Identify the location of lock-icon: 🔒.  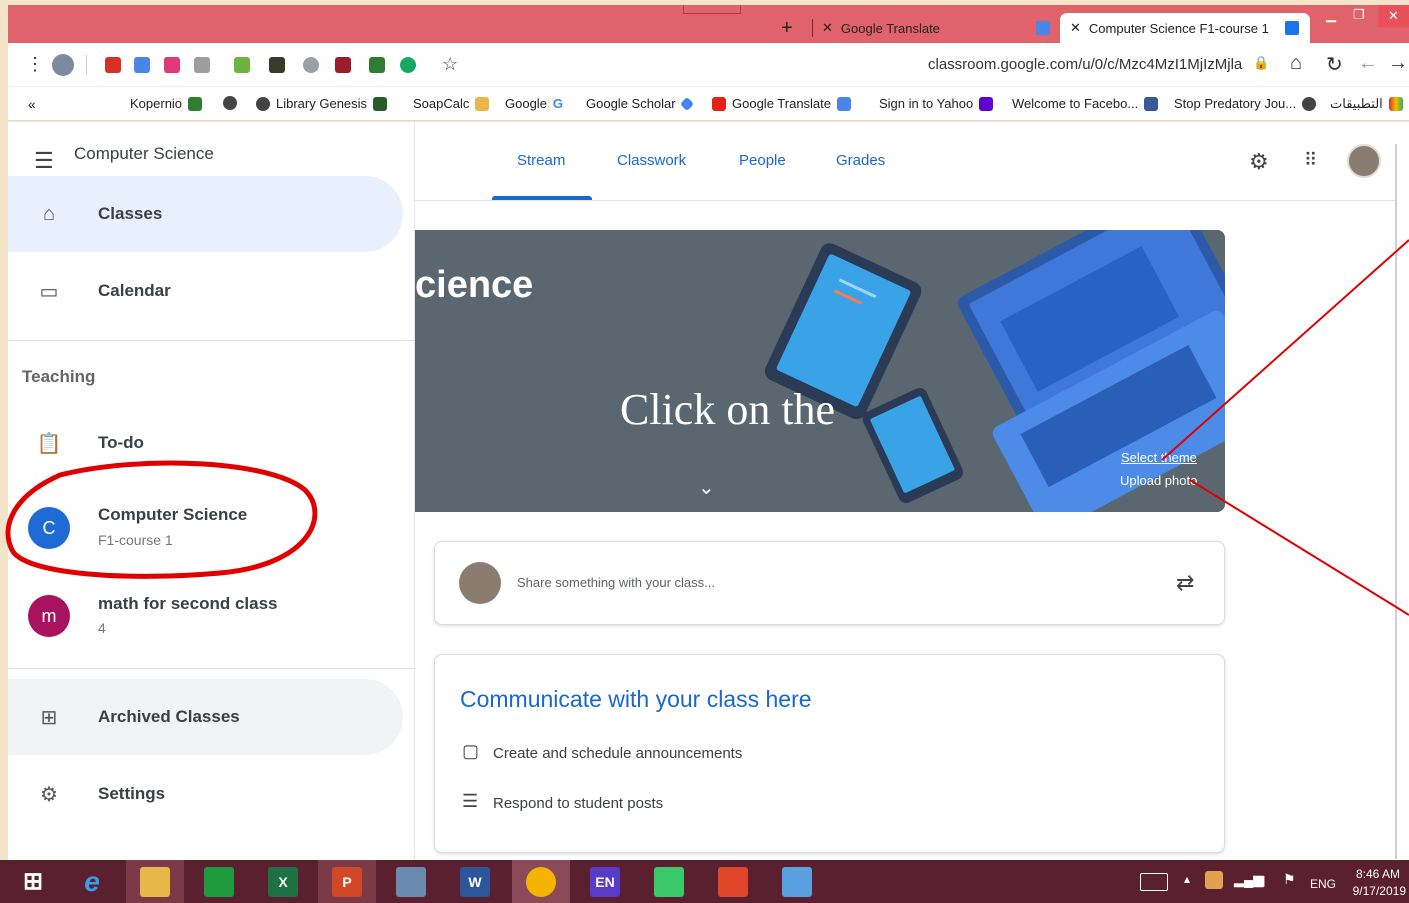
(1261, 62).